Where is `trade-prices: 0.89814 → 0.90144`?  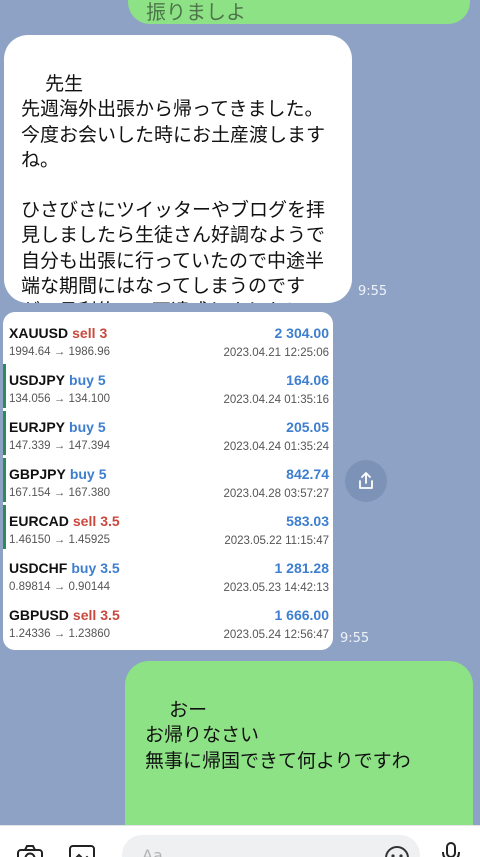 trade-prices: 0.89814 → 0.90144 is located at coordinates (60, 587).